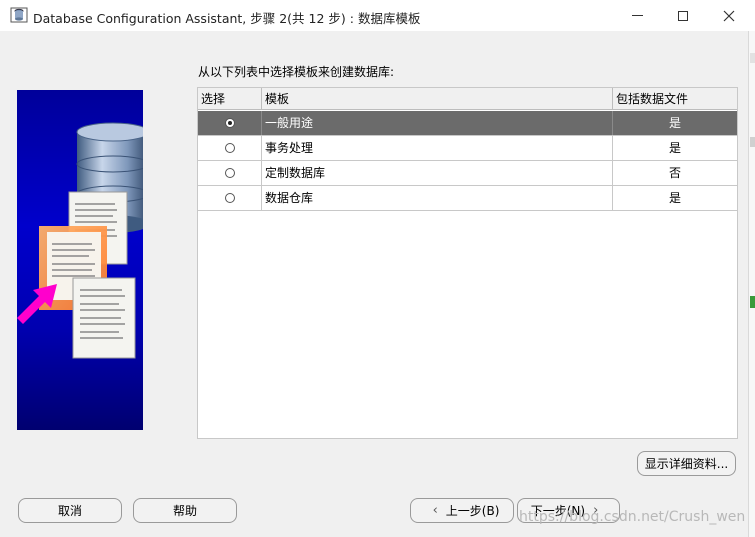 This screenshot has width=755, height=537. I want to click on maximize-button, so click(683, 15).